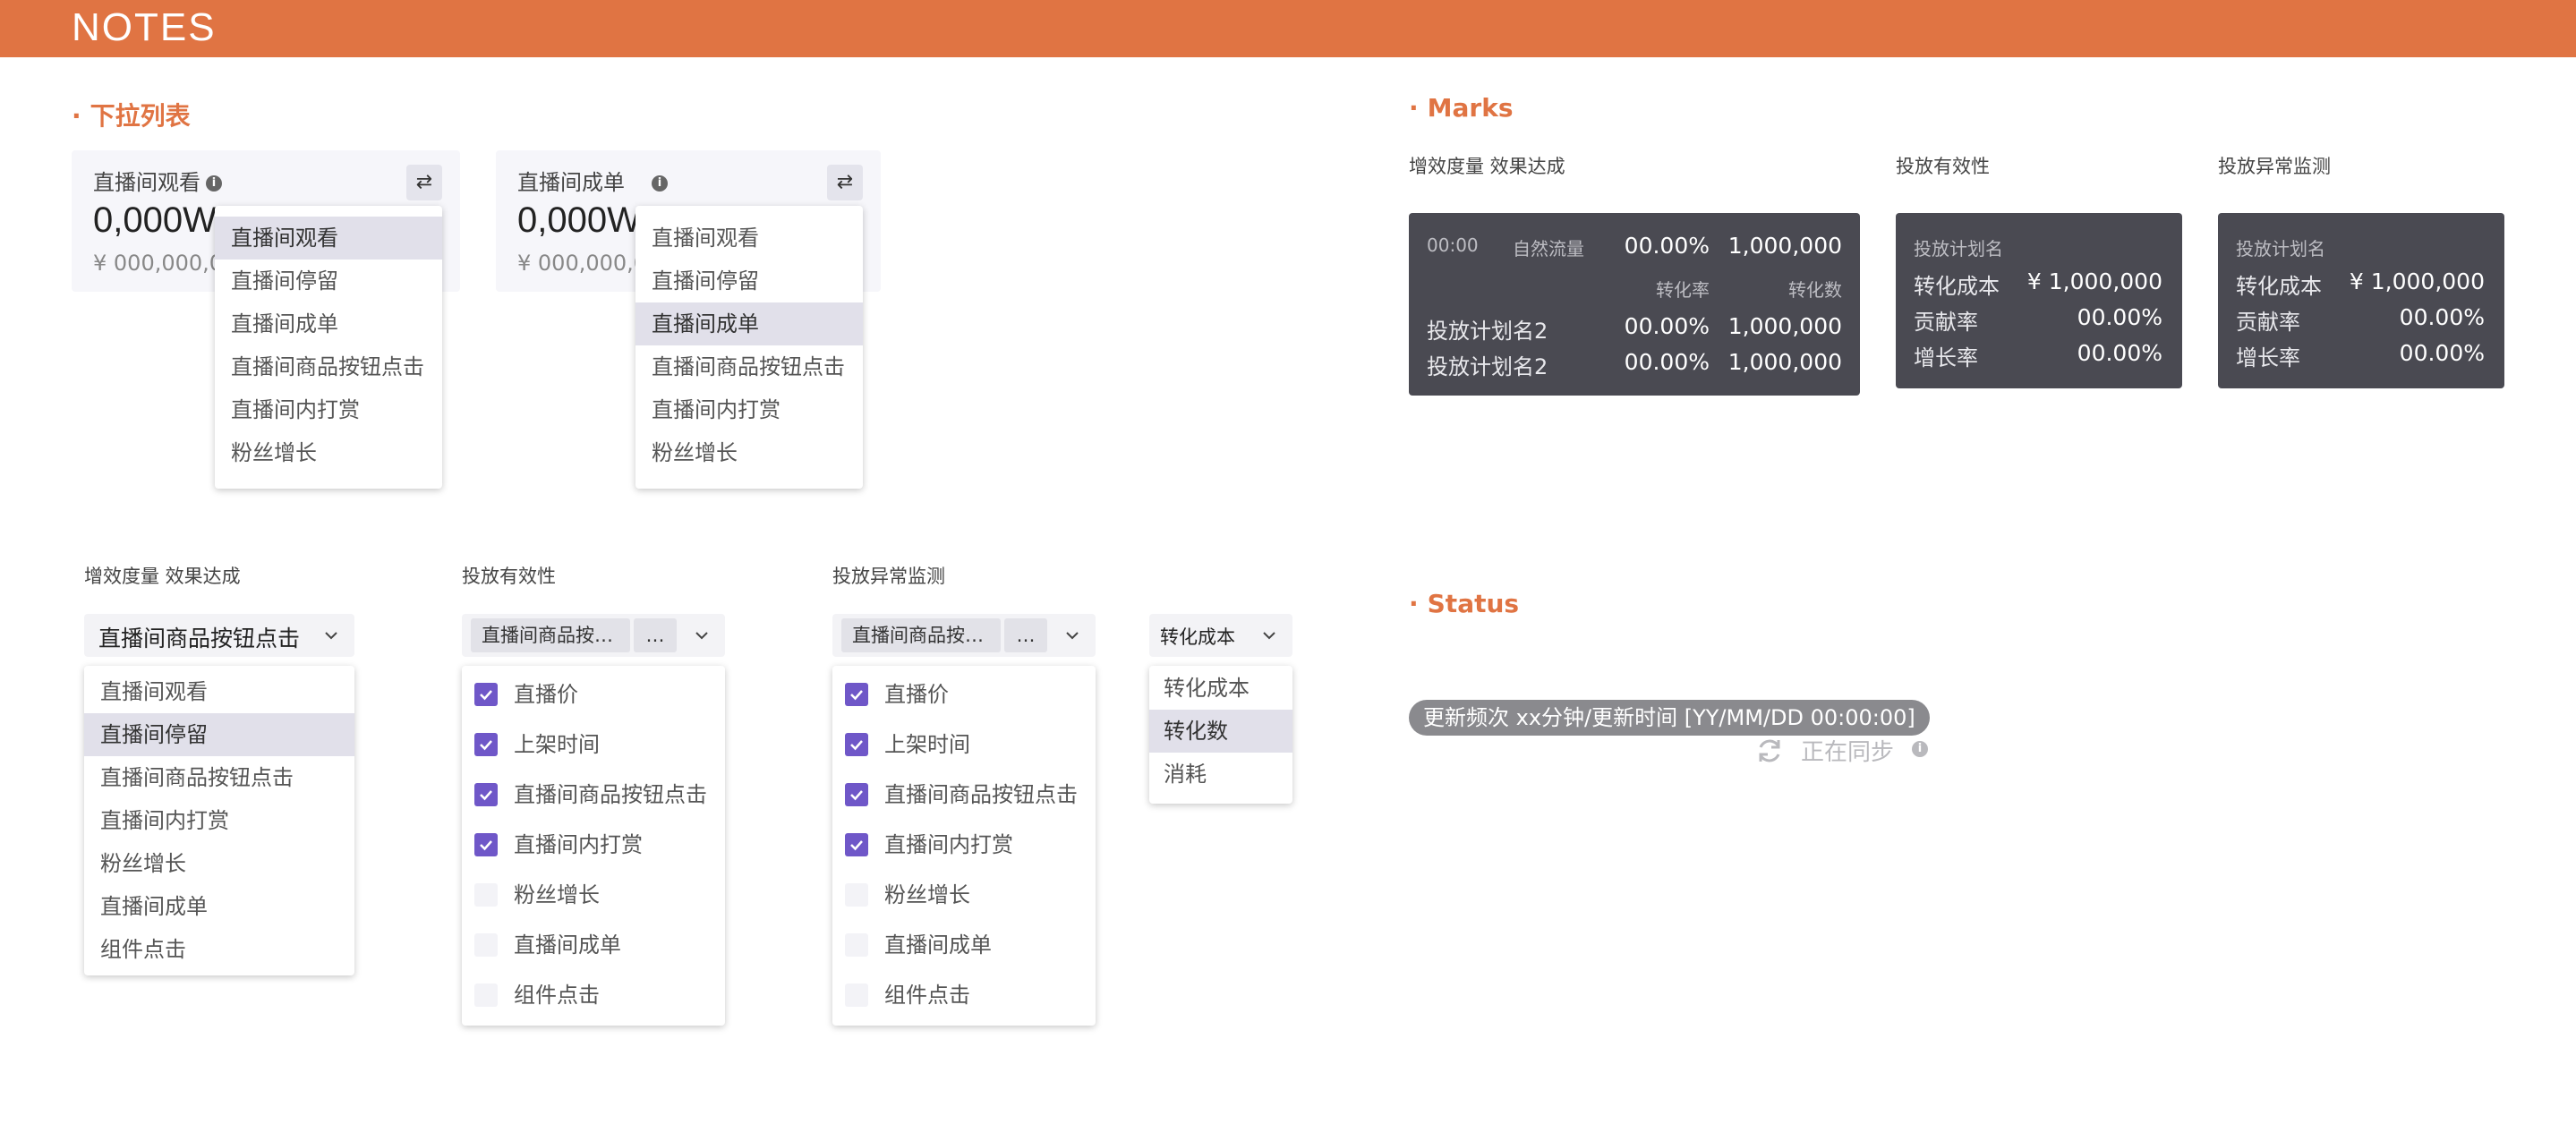 This screenshot has height=1124, width=2576. Describe the element at coordinates (1464, 603) in the screenshot. I see `section-title-status: Status` at that location.